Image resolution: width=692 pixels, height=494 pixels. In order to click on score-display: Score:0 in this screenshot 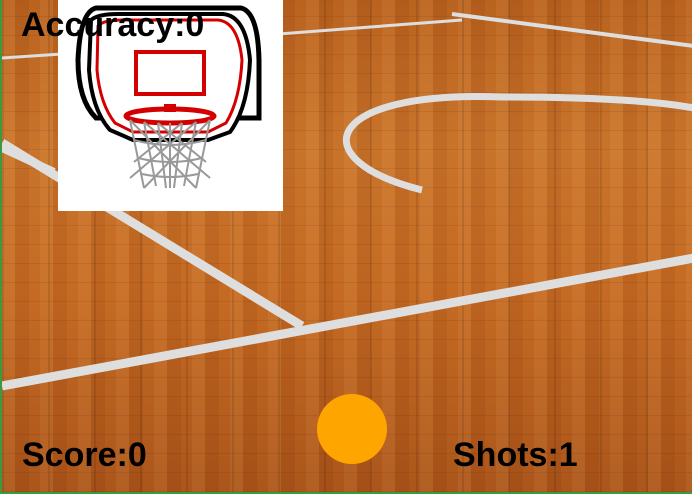, I will do `click(84, 455)`.